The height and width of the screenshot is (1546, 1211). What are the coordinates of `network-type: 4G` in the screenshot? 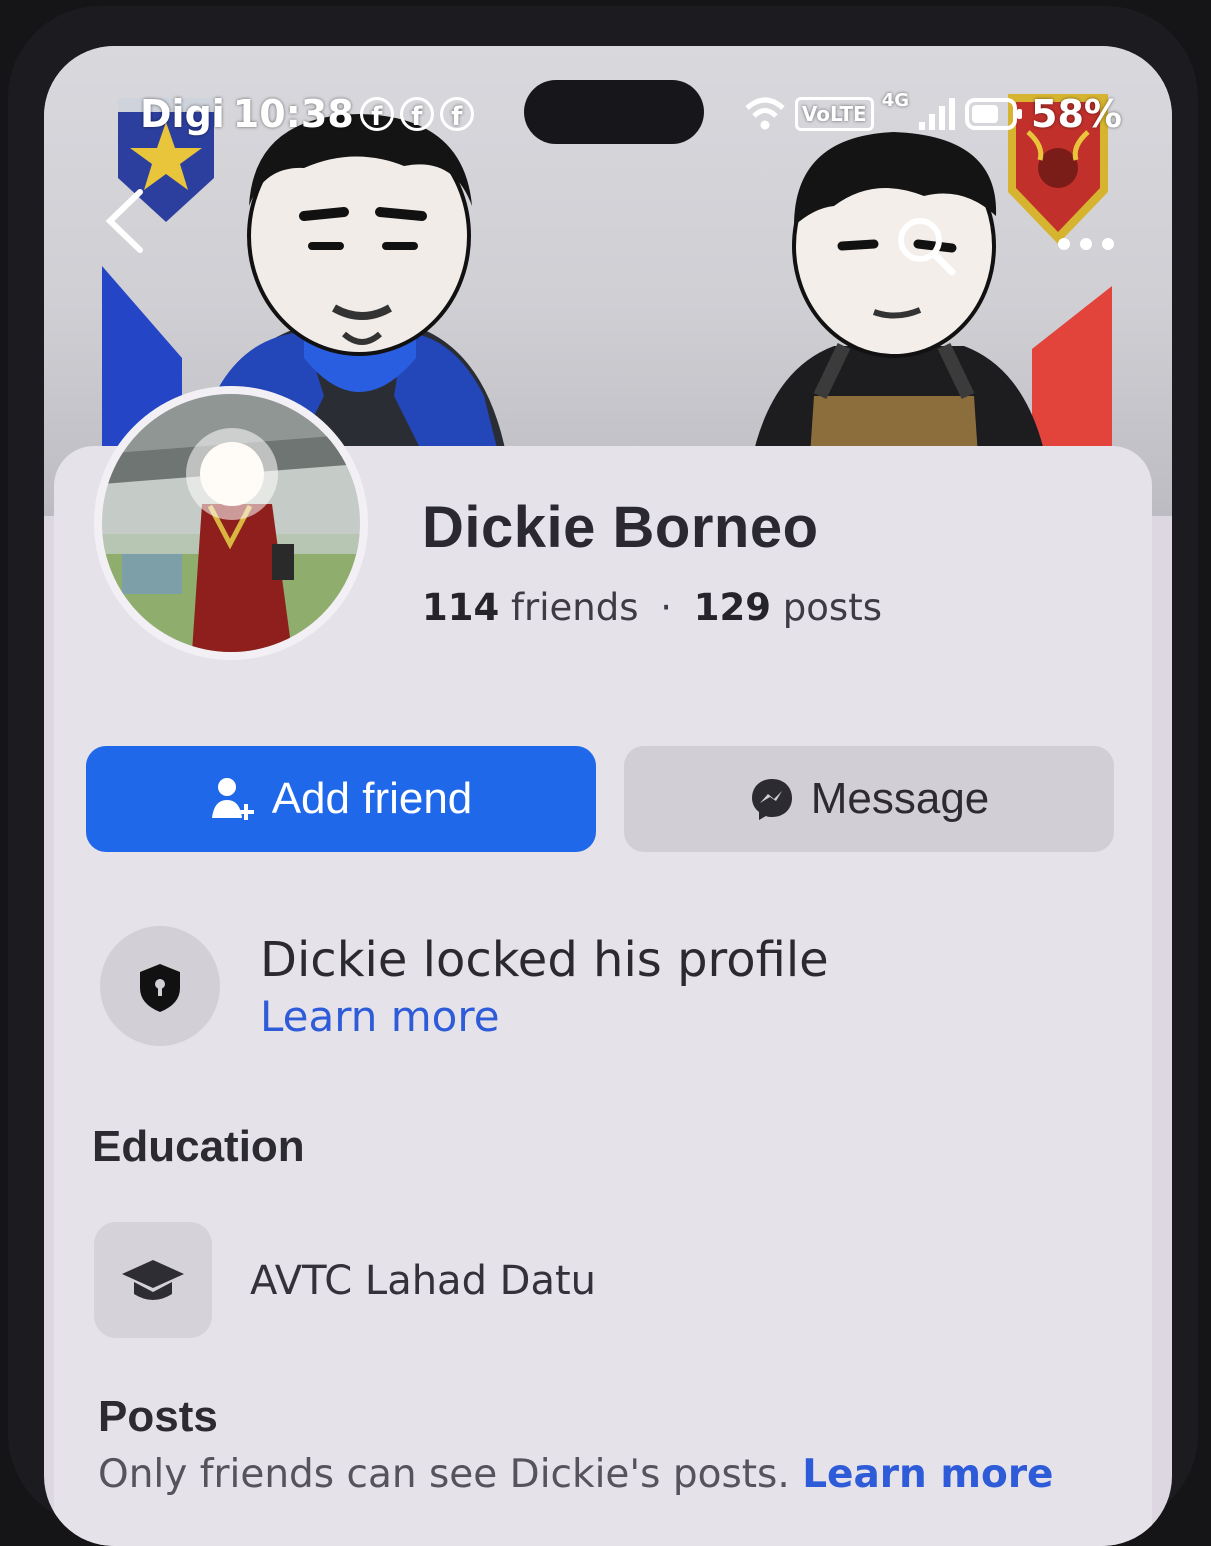 It's located at (895, 100).